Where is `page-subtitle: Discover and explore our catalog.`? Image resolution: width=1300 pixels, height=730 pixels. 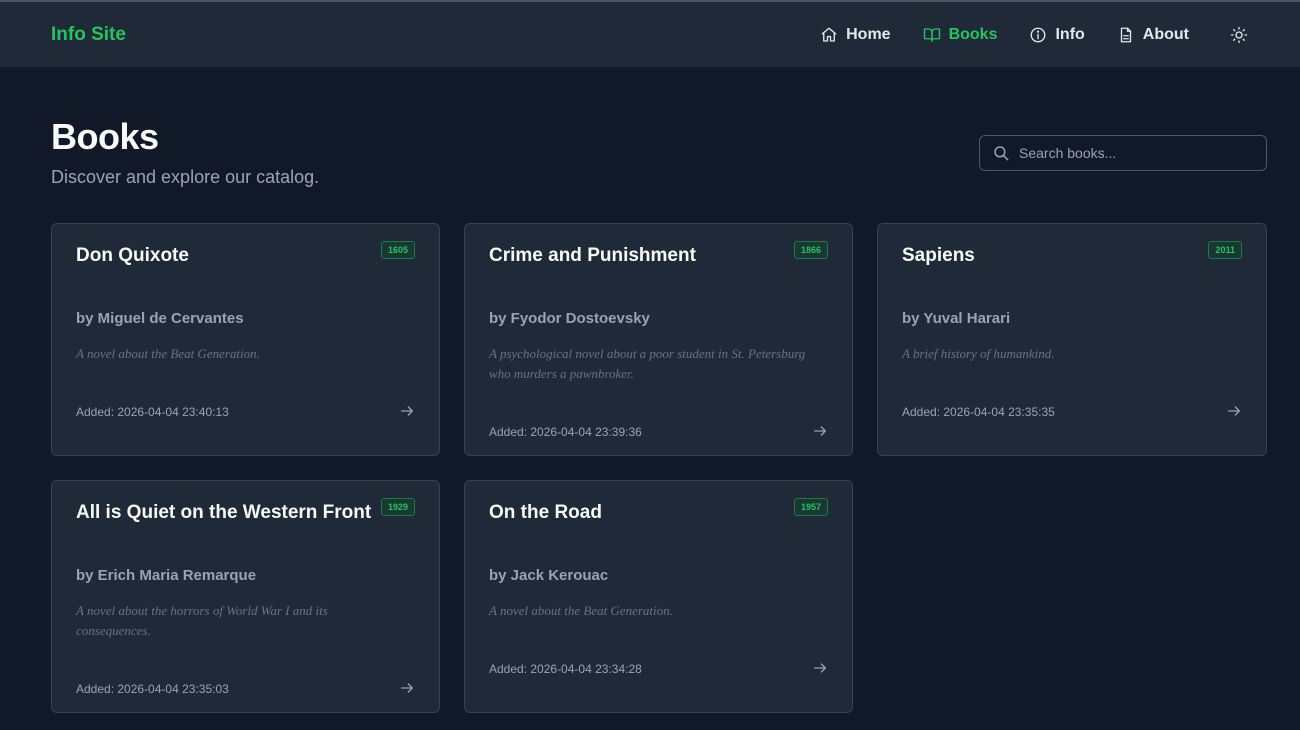
page-subtitle: Discover and explore our catalog. is located at coordinates (185, 177).